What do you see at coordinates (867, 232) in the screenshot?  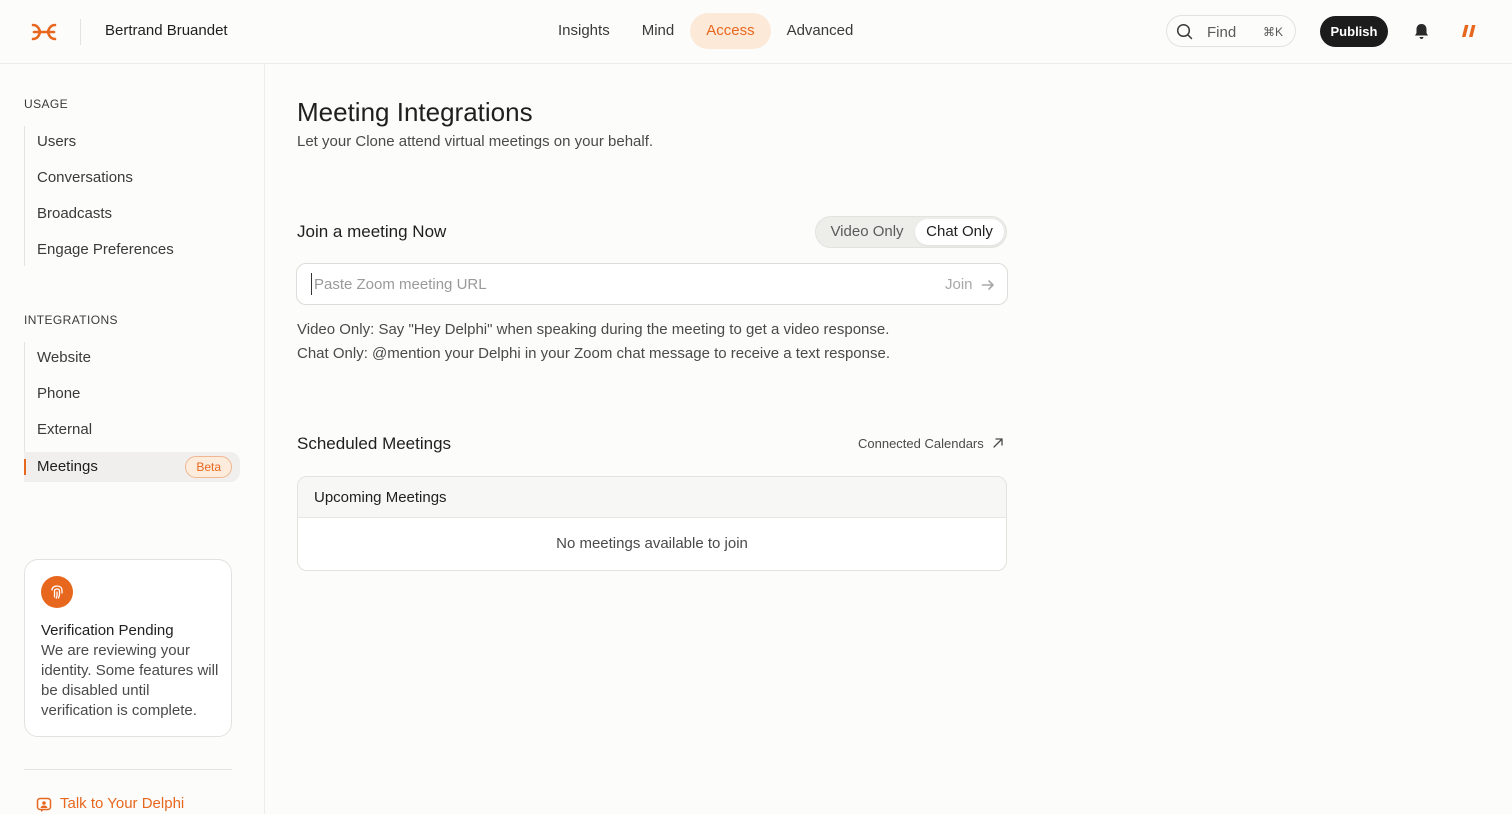 I see `mode-video-only: Video Only` at bounding box center [867, 232].